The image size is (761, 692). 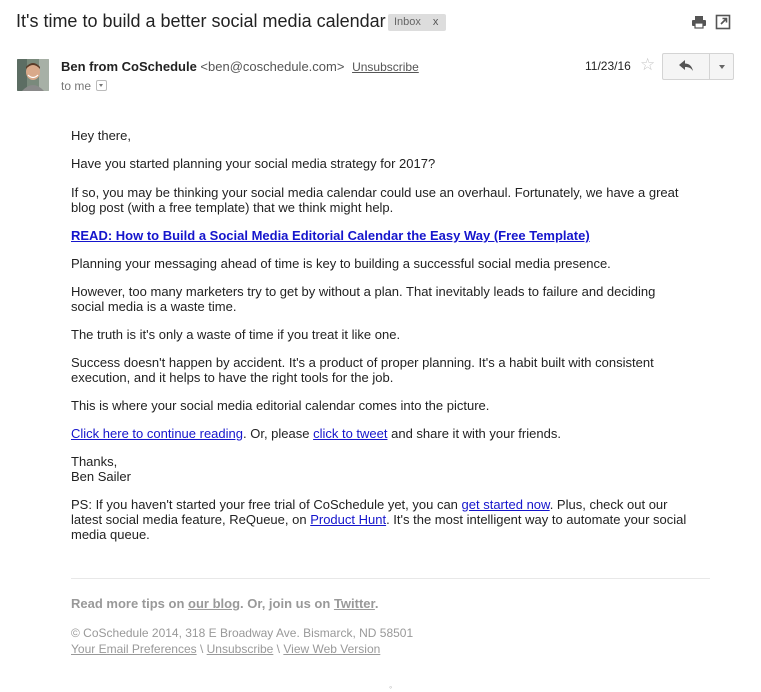 I want to click on tips-mid-text: . Or, join us on, so click(x=287, y=603).